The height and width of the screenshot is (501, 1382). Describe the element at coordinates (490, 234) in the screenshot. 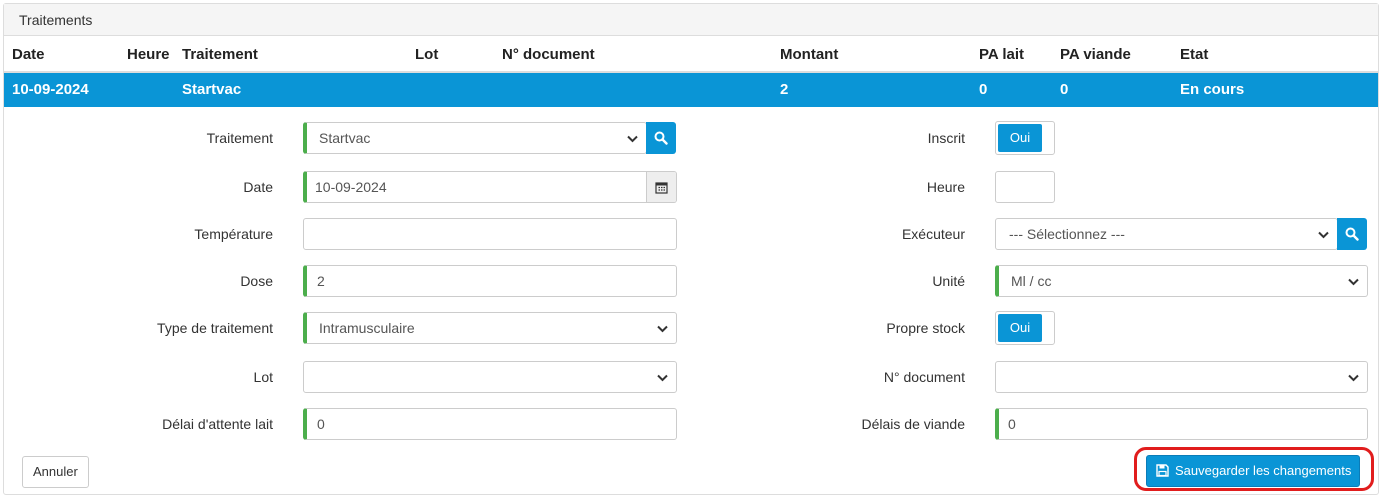

I see `temperature-input` at that location.